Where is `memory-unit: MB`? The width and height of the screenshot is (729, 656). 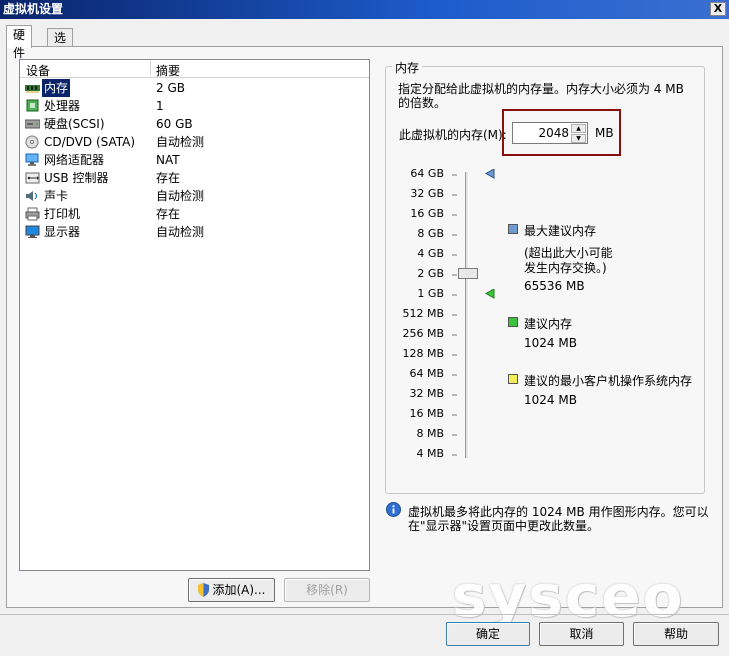 memory-unit: MB is located at coordinates (604, 133).